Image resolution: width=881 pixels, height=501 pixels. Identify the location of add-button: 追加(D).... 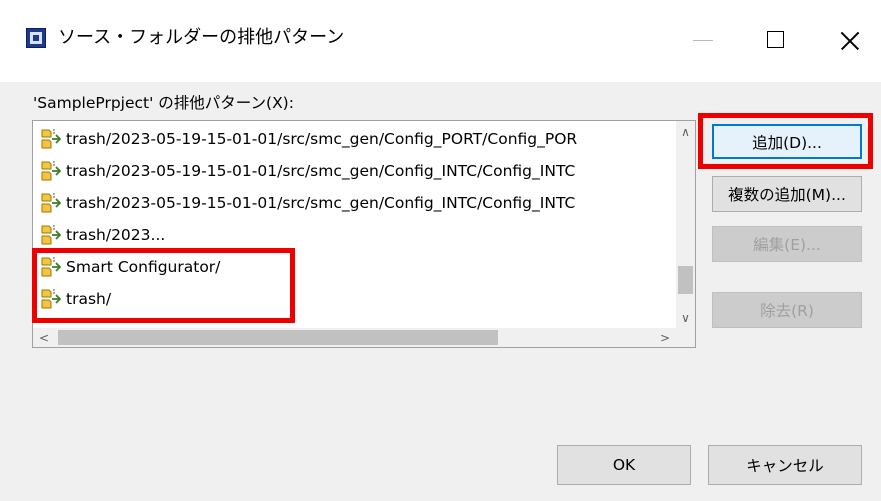
(787, 141).